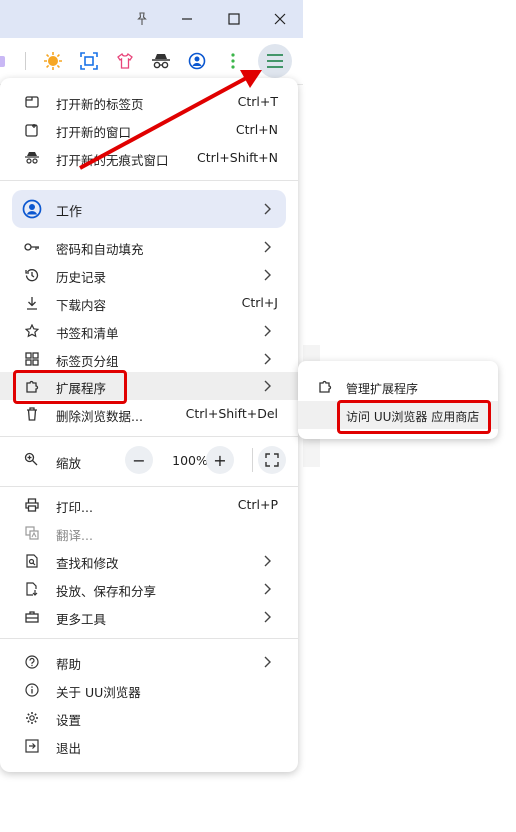 The width and height of the screenshot is (516, 832). I want to click on annotation-arrow, so click(170, 120).